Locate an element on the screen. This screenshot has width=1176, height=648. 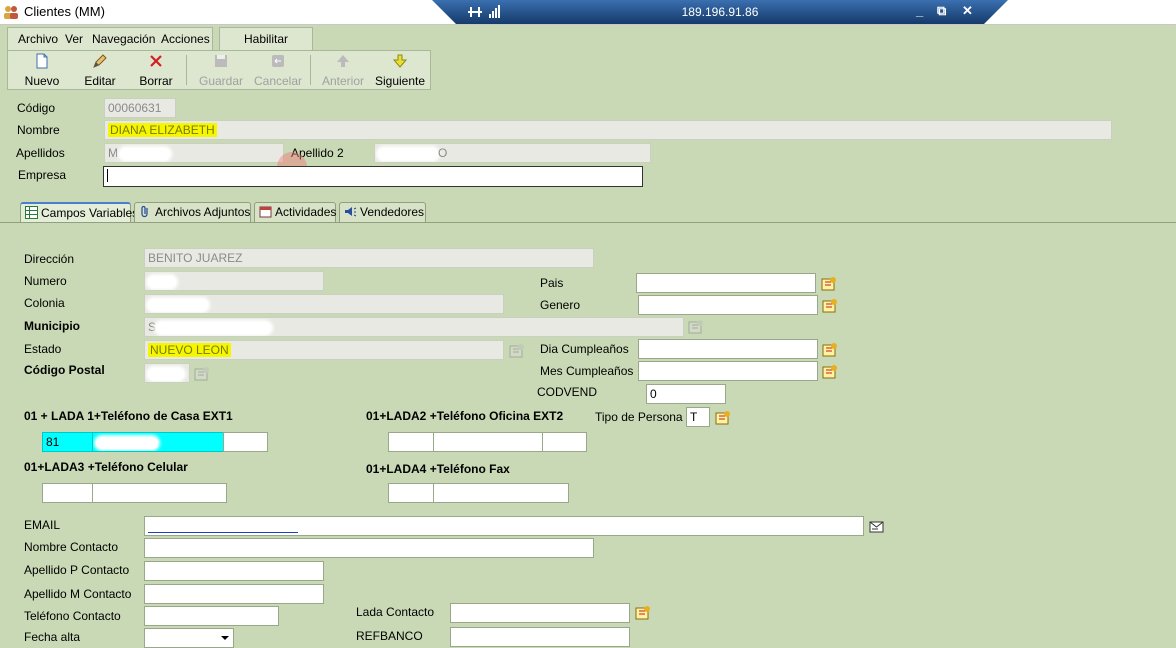
email-send-icon is located at coordinates (877, 527).